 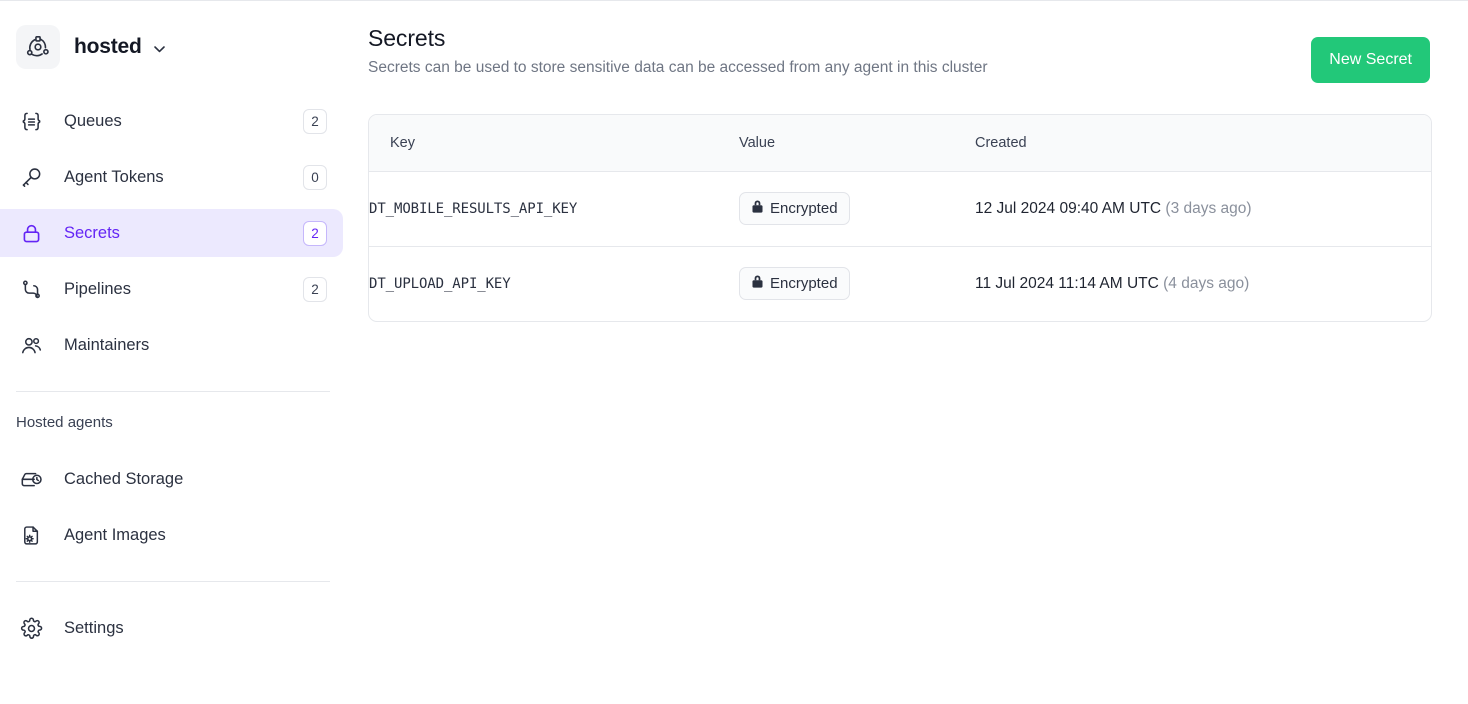 What do you see at coordinates (124, 478) in the screenshot?
I see `sidebar-item-label: Cached Storage` at bounding box center [124, 478].